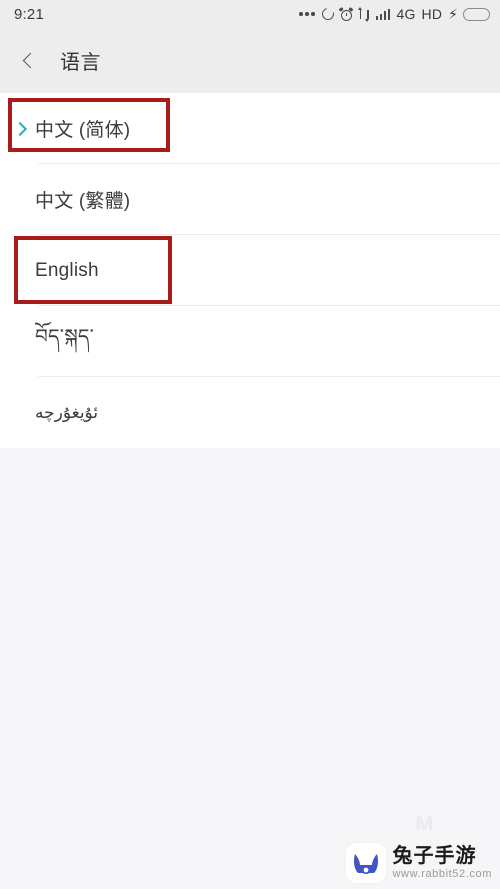 This screenshot has width=500, height=889. What do you see at coordinates (67, 270) in the screenshot?
I see `language-label: English` at bounding box center [67, 270].